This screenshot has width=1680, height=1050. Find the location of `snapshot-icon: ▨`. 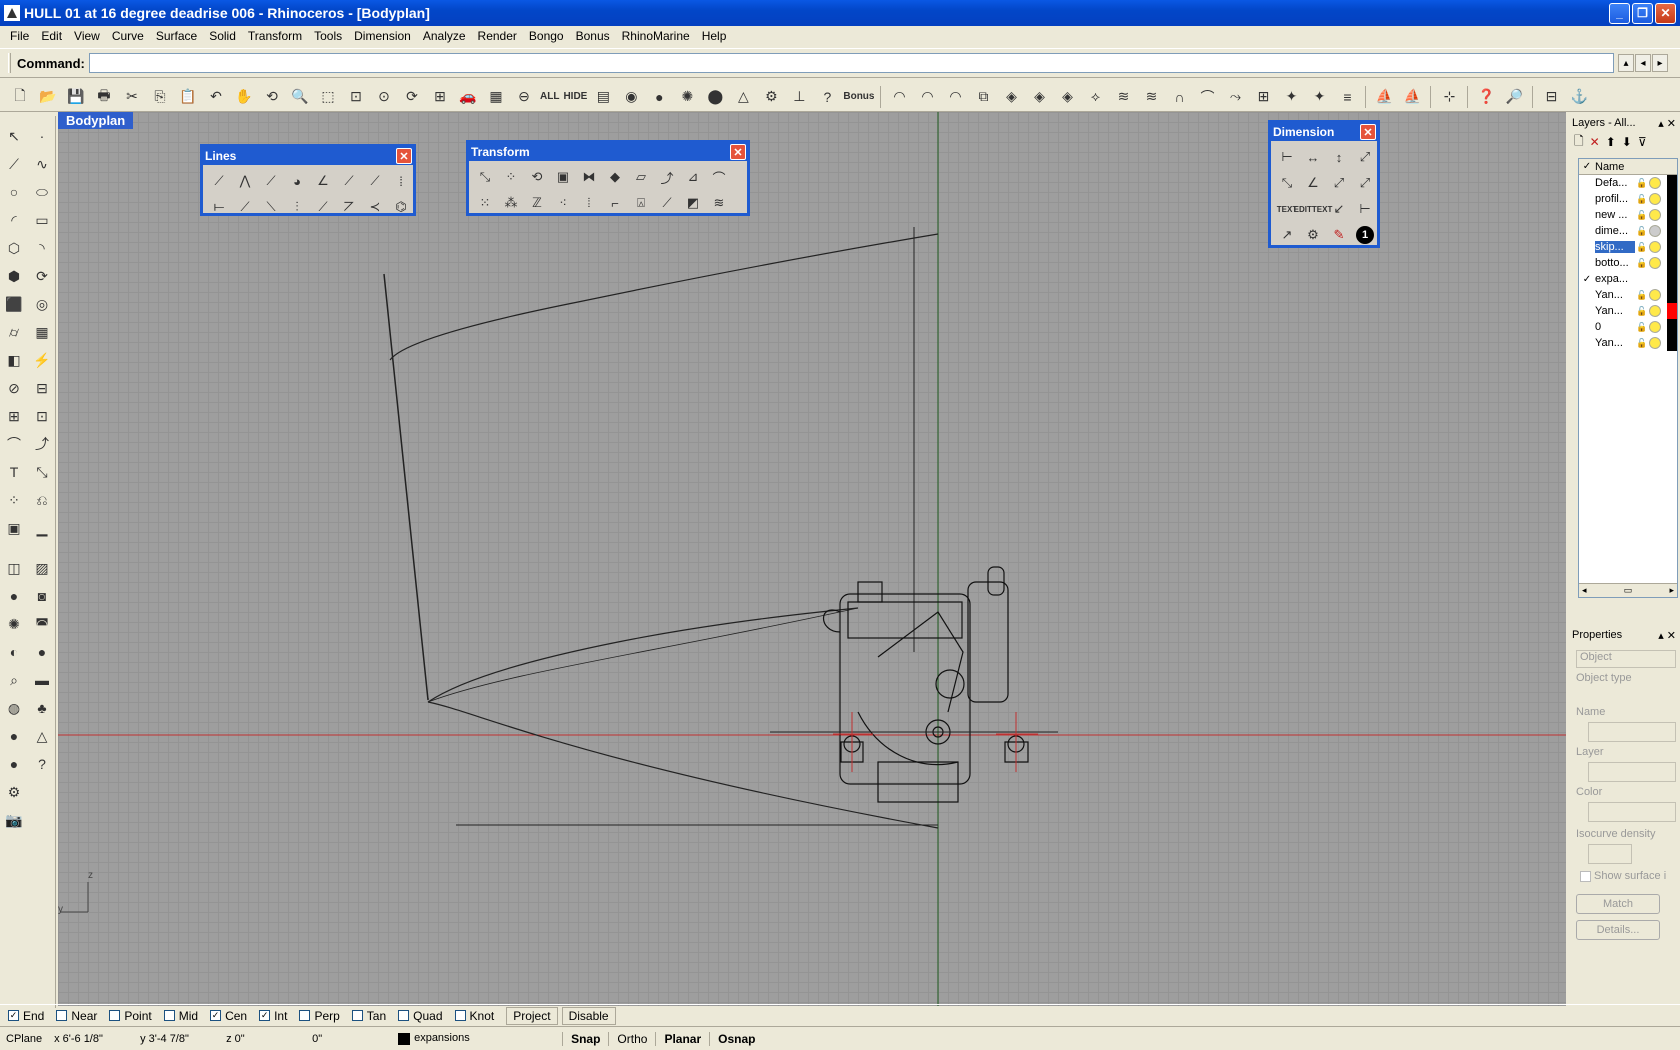

snapshot-icon: ▨ is located at coordinates (42, 568).